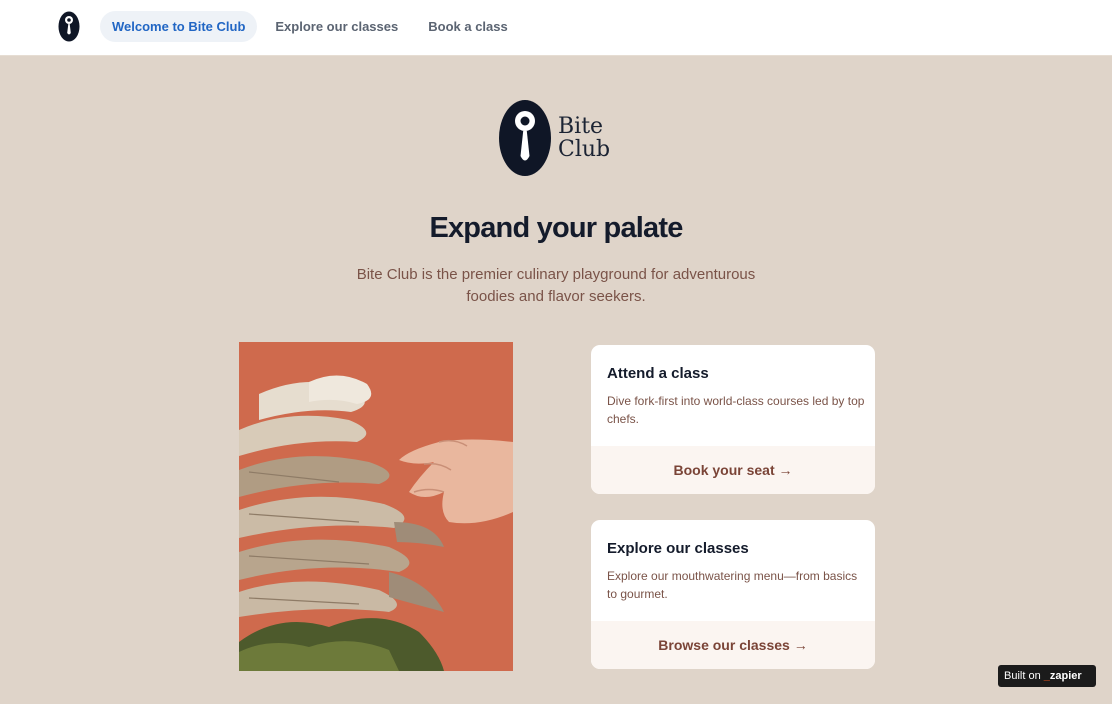  I want to click on badge-brand: zapier, so click(1065, 676).